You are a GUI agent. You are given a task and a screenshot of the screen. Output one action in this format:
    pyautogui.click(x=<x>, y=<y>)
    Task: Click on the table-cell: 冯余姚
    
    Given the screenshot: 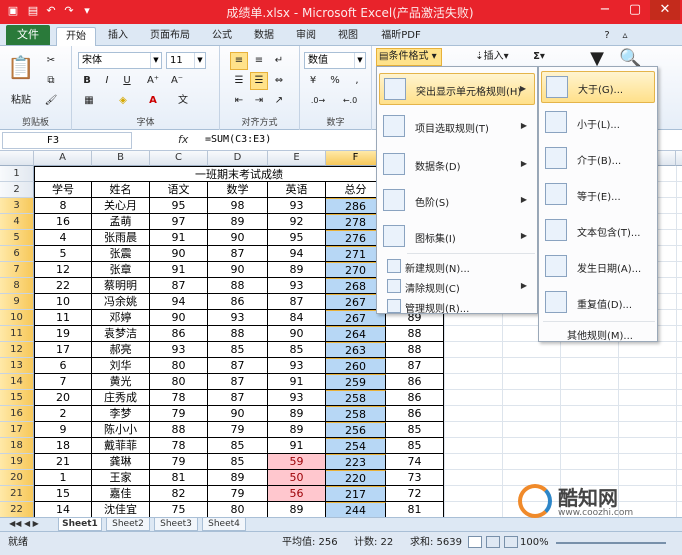 What is the action you would take?
    pyautogui.click(x=121, y=302)
    